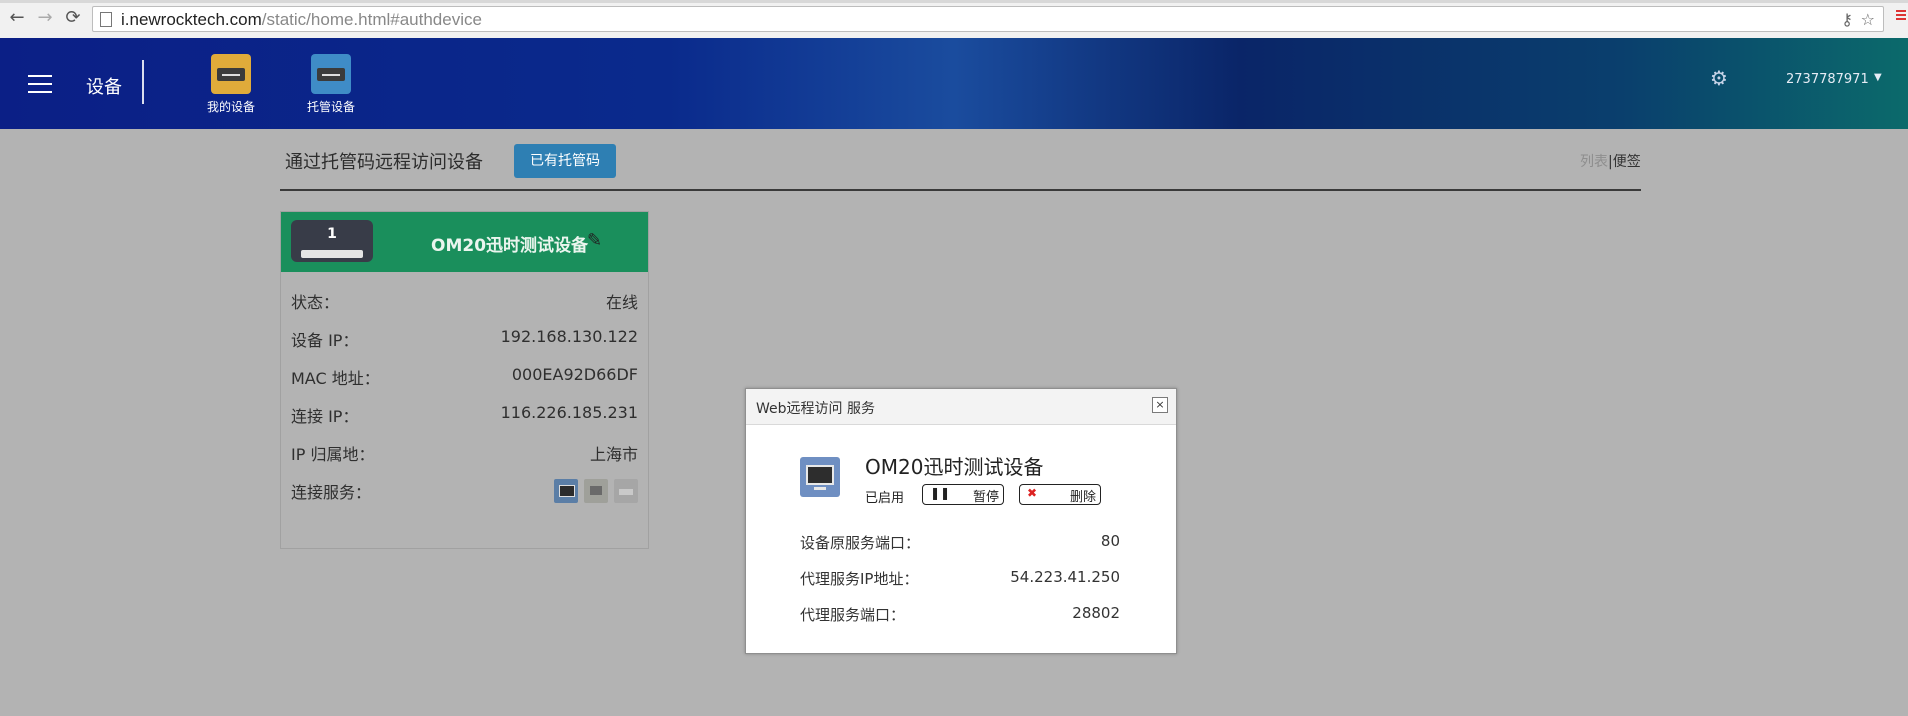  What do you see at coordinates (1847, 19) in the screenshot?
I see `key-icon: ⚷` at bounding box center [1847, 19].